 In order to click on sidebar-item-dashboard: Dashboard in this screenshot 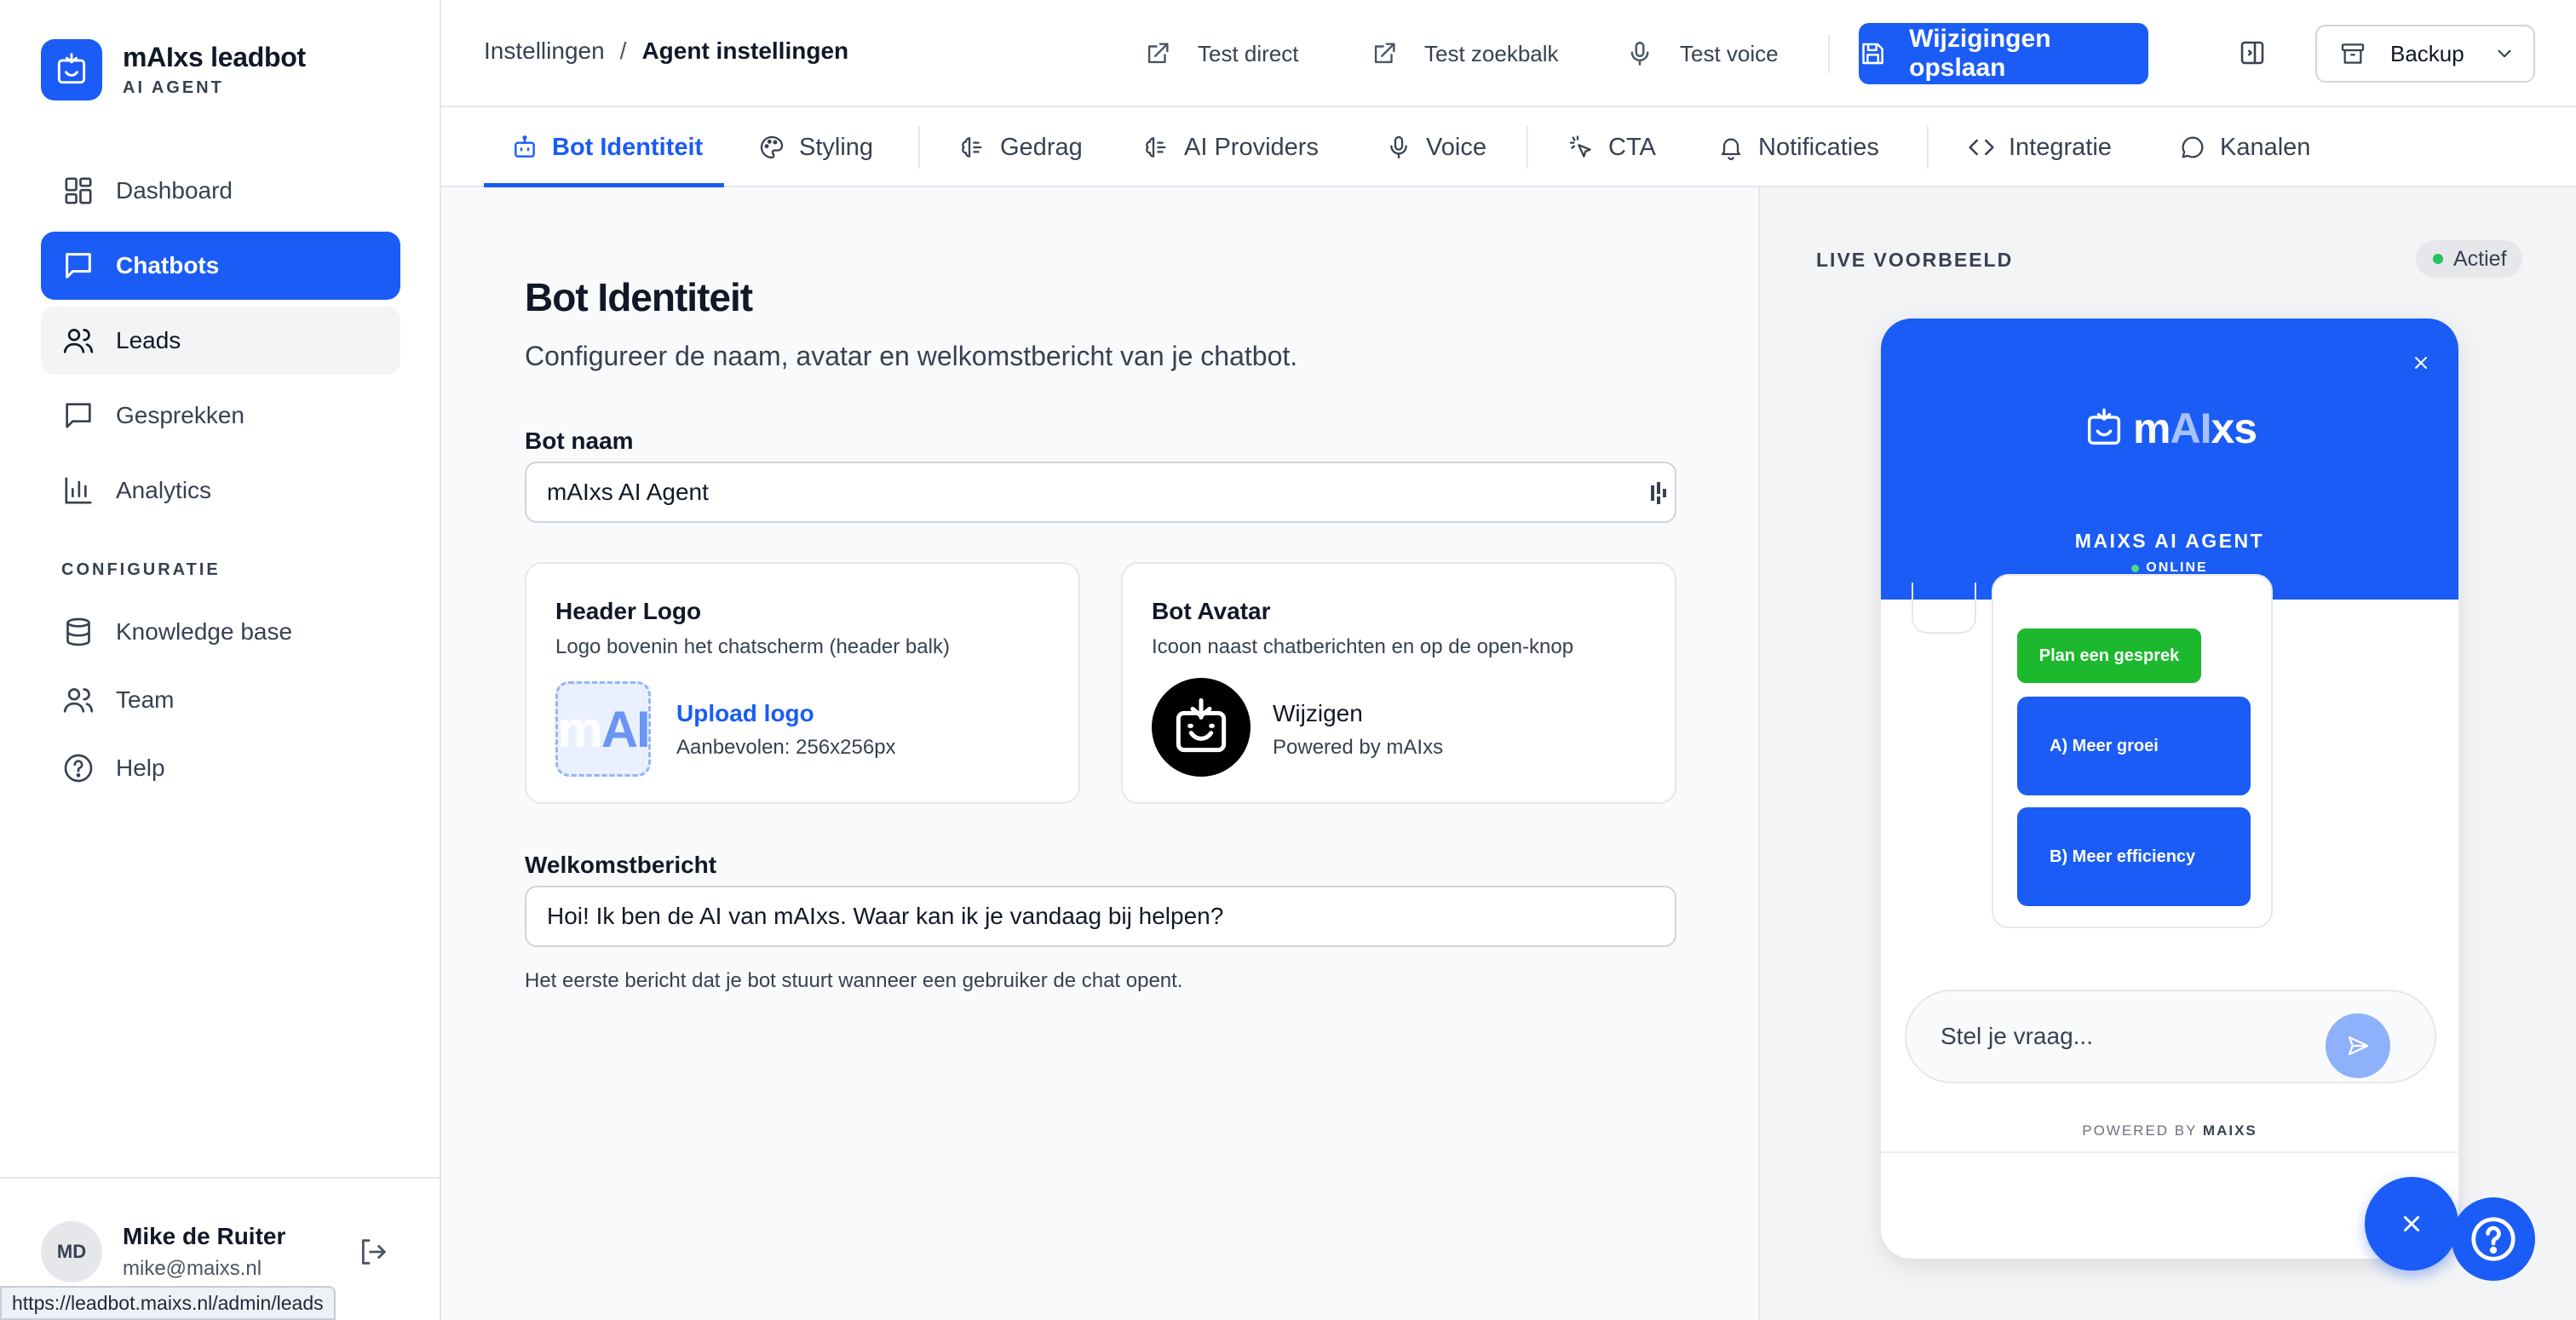, I will do `click(221, 191)`.